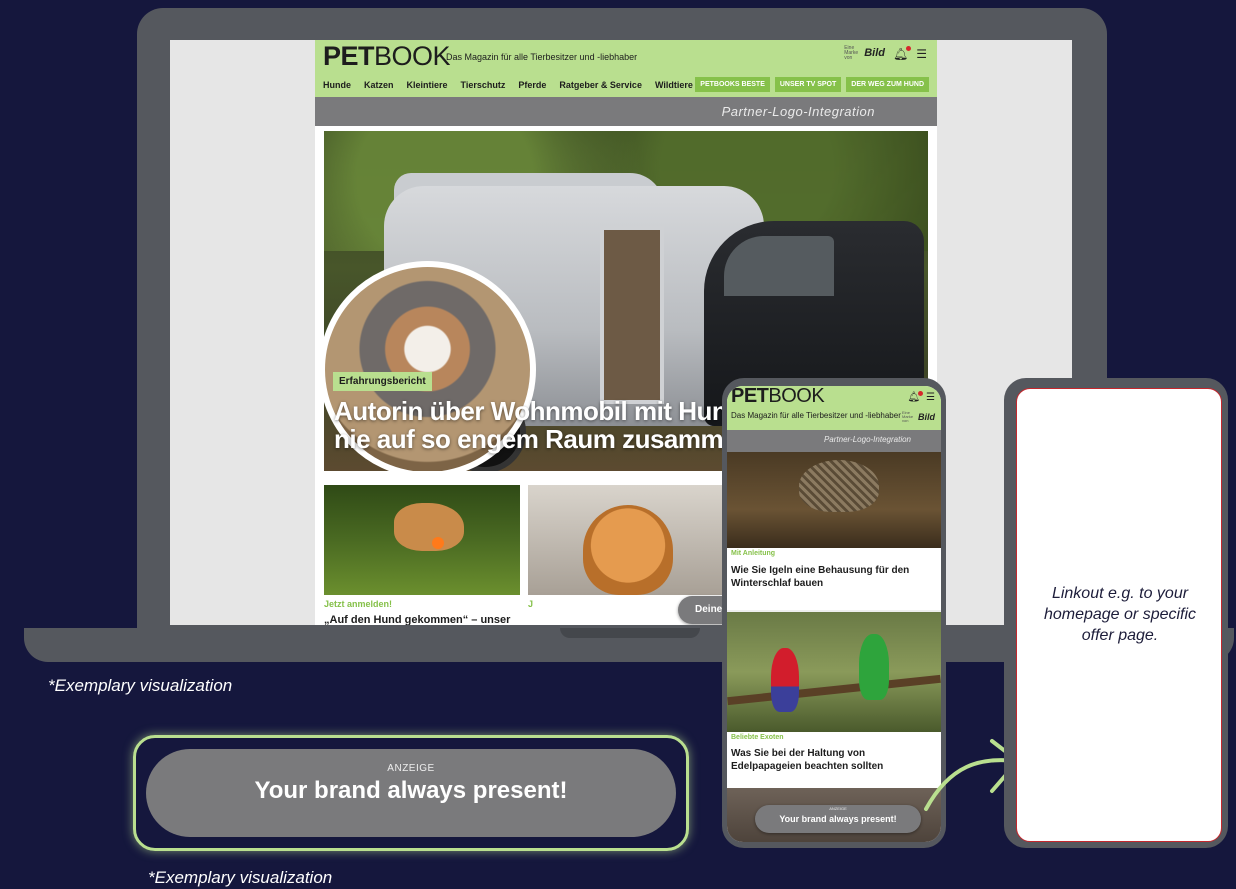  What do you see at coordinates (885, 53) in the screenshot?
I see `header-icons: Eine Marke von Bild 🔔︎ ☰` at bounding box center [885, 53].